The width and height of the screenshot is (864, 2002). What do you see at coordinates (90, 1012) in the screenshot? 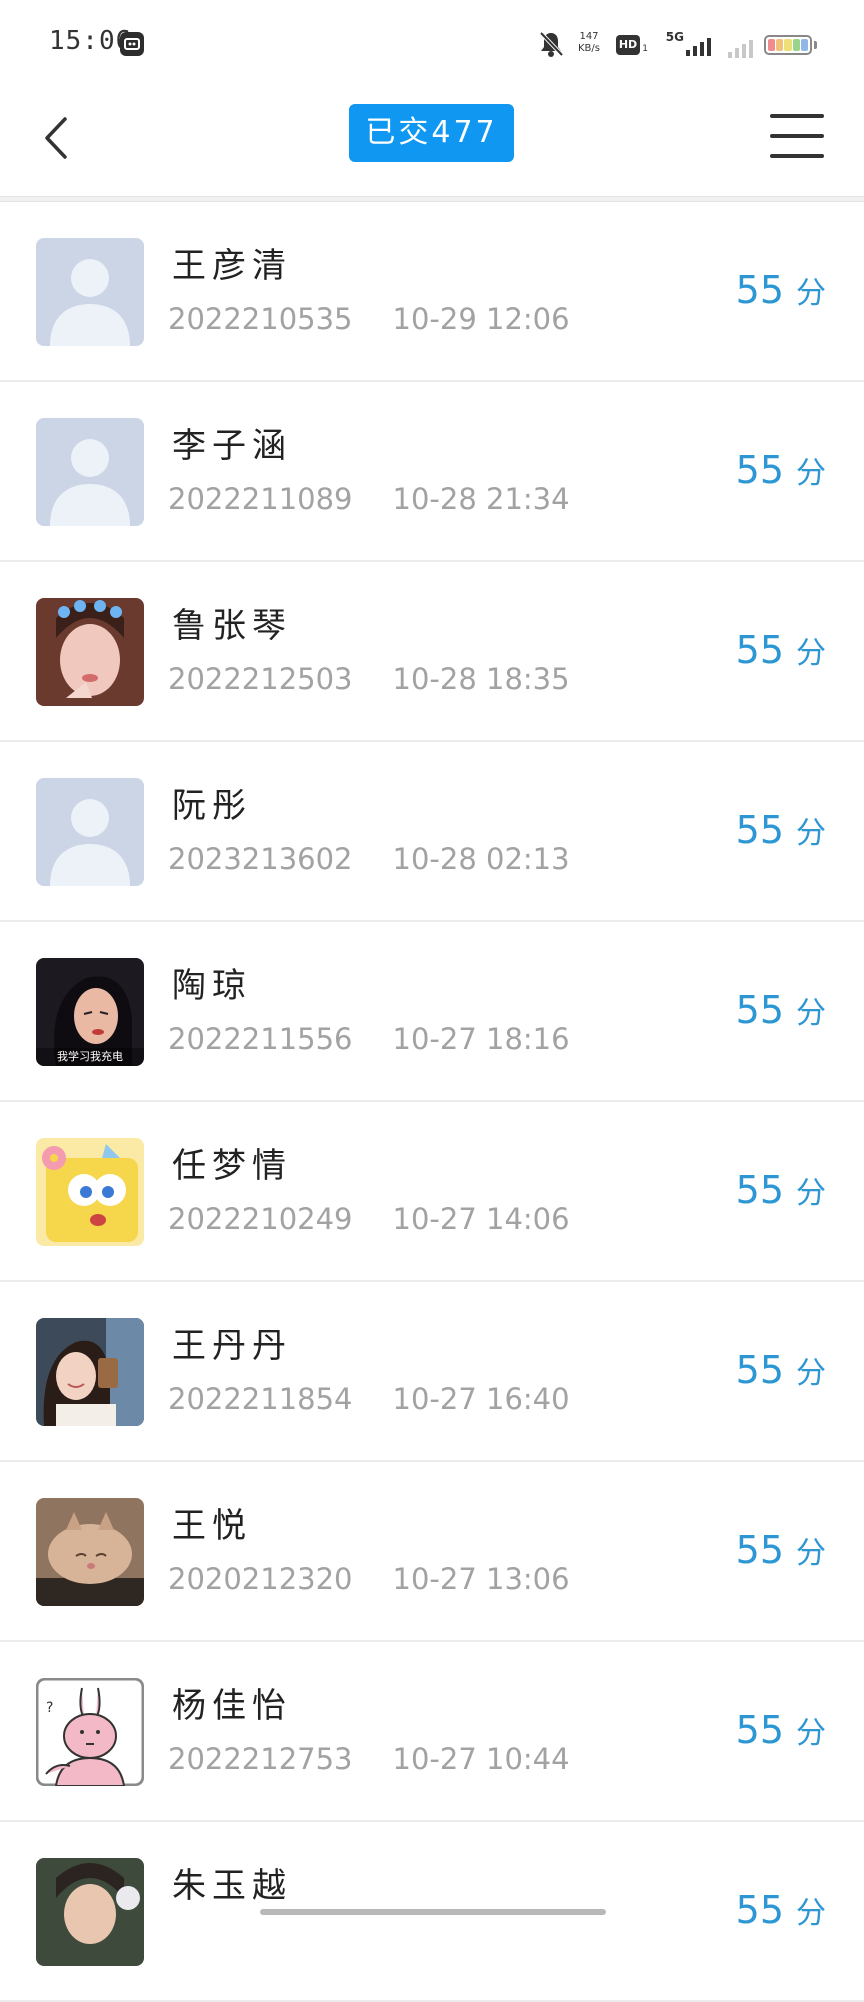
I see `avatar: 我学习我充电` at bounding box center [90, 1012].